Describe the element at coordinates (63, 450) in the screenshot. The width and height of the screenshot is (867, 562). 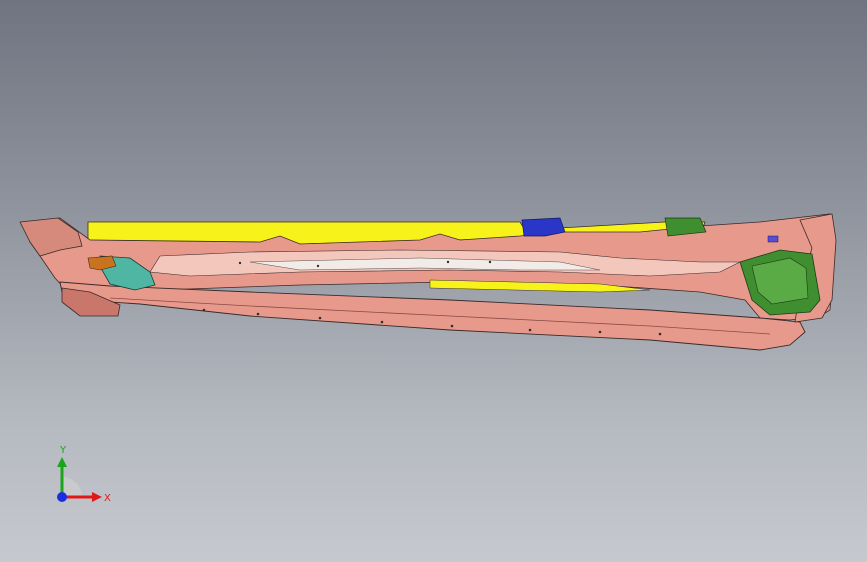
I see `y-axis-label: Y` at that location.